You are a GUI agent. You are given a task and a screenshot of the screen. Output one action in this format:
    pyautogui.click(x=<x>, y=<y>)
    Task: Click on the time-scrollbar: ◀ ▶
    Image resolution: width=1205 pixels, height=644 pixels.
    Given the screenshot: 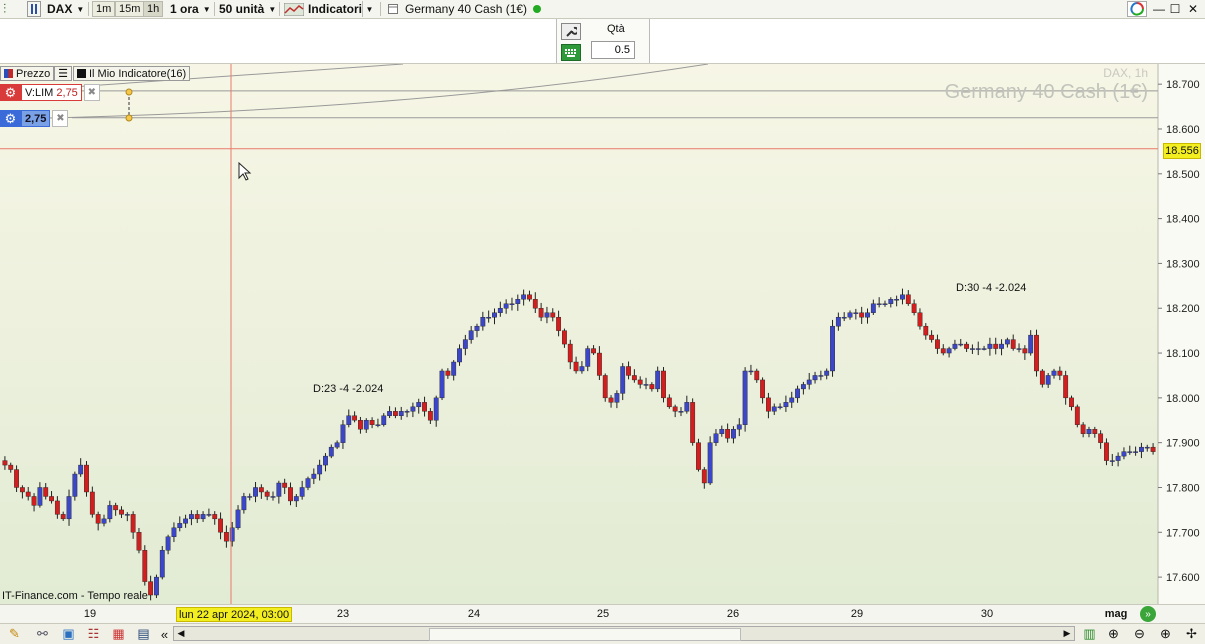 What is the action you would take?
    pyautogui.click(x=624, y=633)
    